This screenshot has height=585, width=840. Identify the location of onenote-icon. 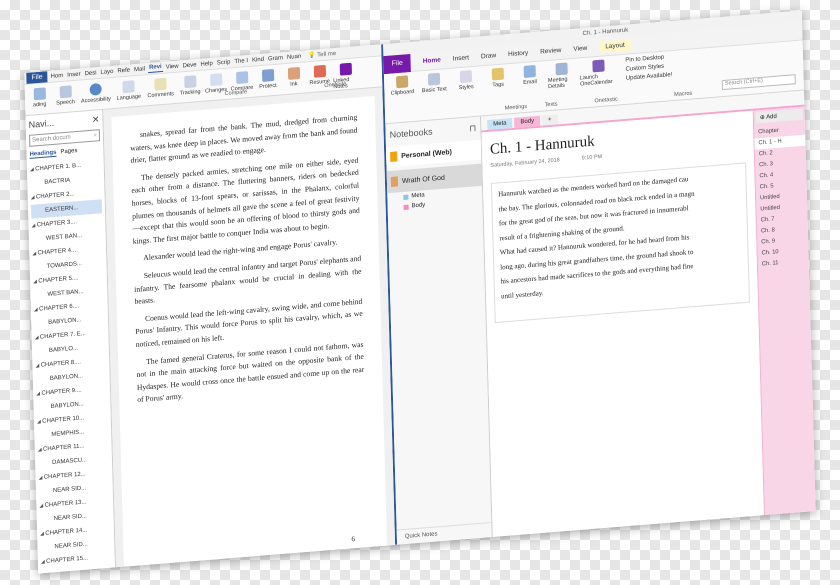
(345, 69).